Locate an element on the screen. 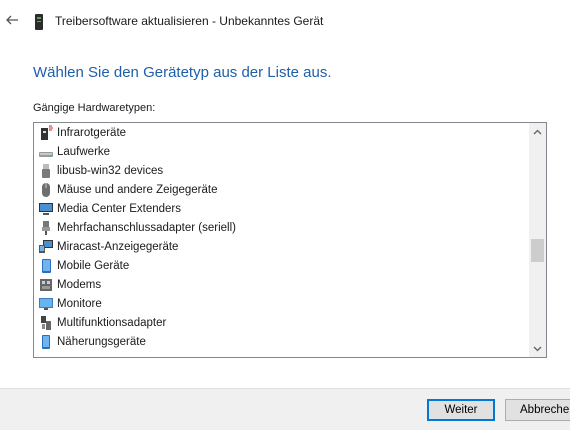 This screenshot has height=430, width=570. list-item: Miracast-Anzeigegeräte is located at coordinates (108, 246).